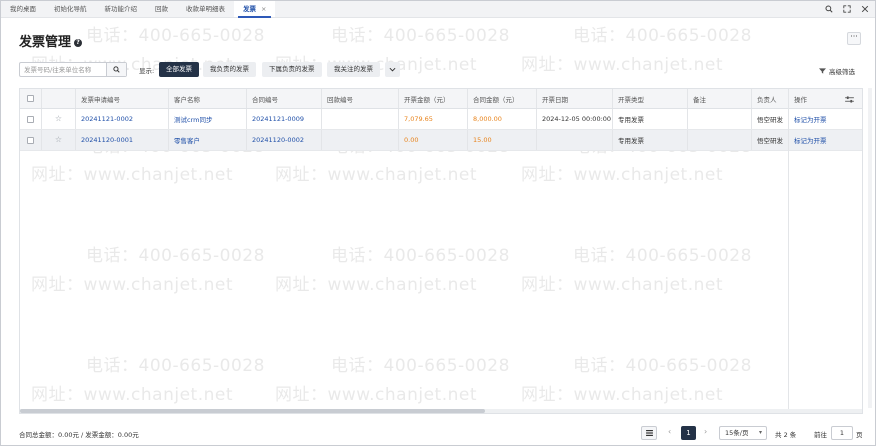 The width and height of the screenshot is (876, 446). Describe the element at coordinates (502, 98) in the screenshot. I see `col-contract-amount: 合同金额（元）` at that location.